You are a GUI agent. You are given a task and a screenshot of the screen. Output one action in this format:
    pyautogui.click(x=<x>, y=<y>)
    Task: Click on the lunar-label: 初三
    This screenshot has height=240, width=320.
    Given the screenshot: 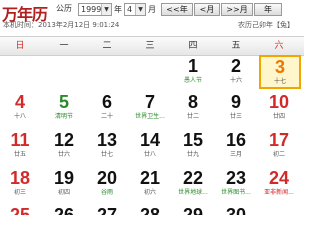 What is the action you would take?
    pyautogui.click(x=19, y=192)
    